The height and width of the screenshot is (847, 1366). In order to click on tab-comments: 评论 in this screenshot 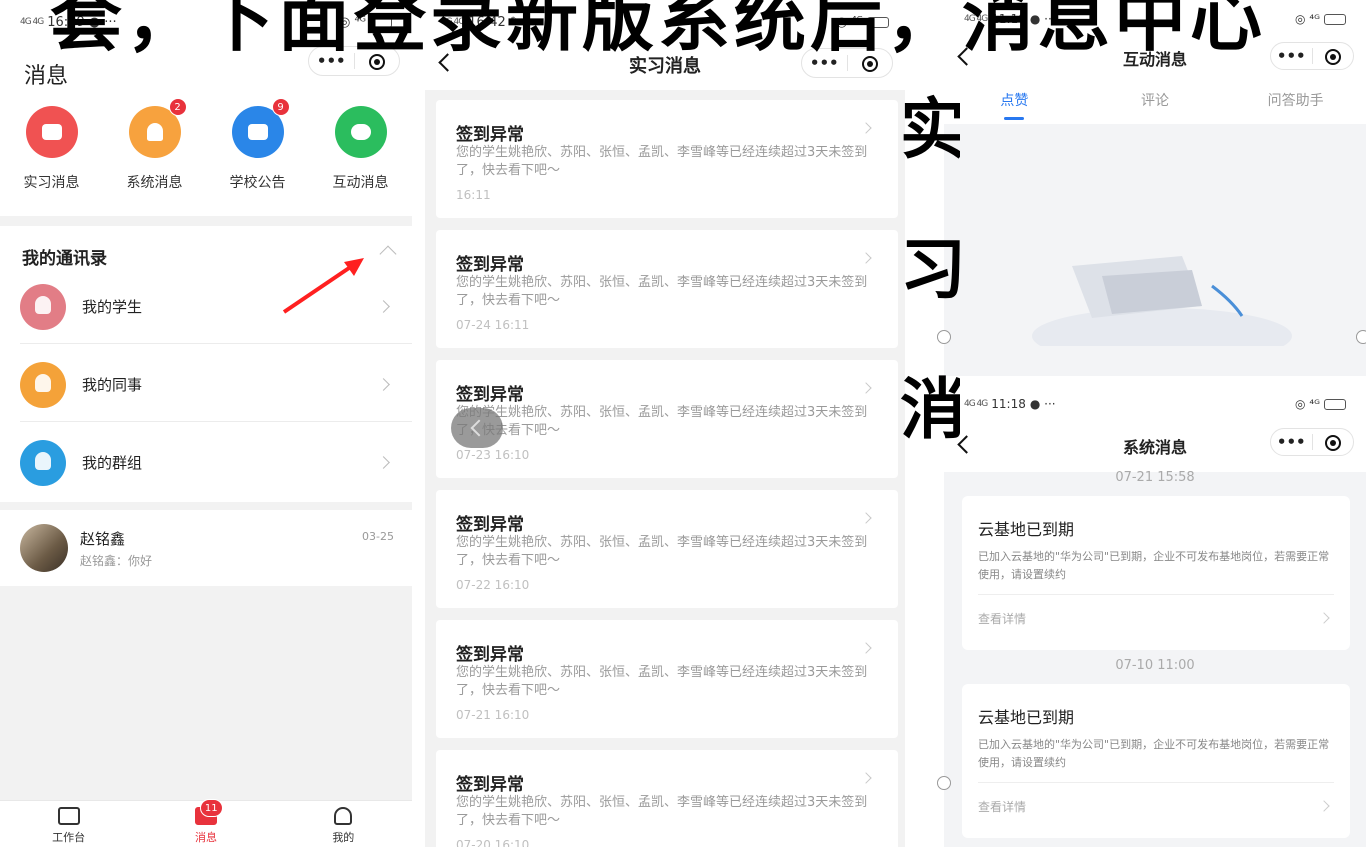, I will do `click(1155, 105)`.